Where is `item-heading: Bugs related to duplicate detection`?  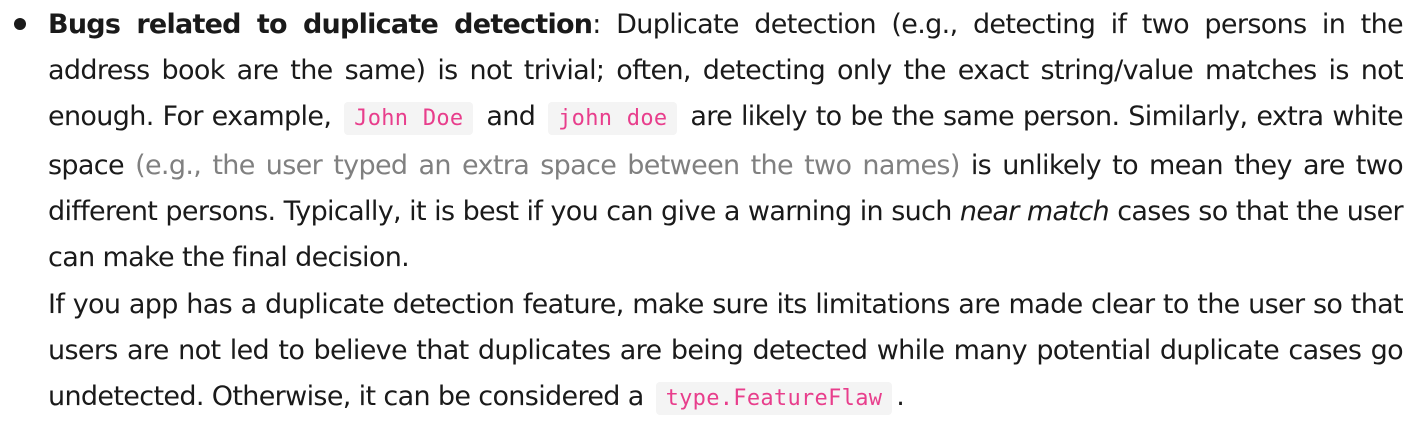 item-heading: Bugs related to duplicate detection is located at coordinates (320, 24).